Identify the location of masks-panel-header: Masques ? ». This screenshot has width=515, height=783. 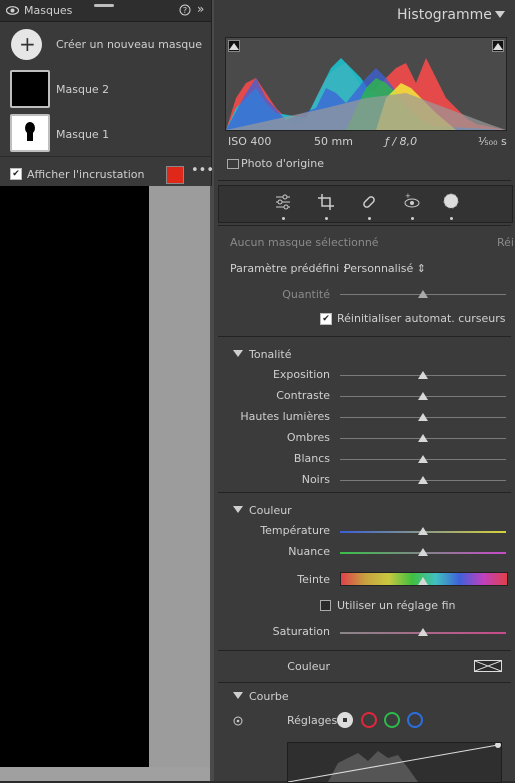
(105, 11).